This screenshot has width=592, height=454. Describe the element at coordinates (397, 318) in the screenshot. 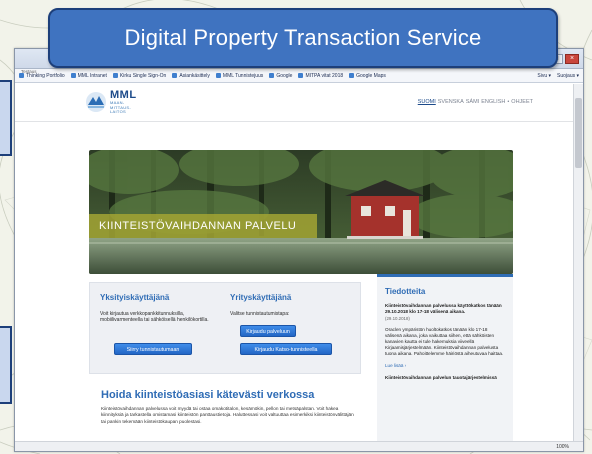

I see `news-date: (29.10.2018)` at that location.